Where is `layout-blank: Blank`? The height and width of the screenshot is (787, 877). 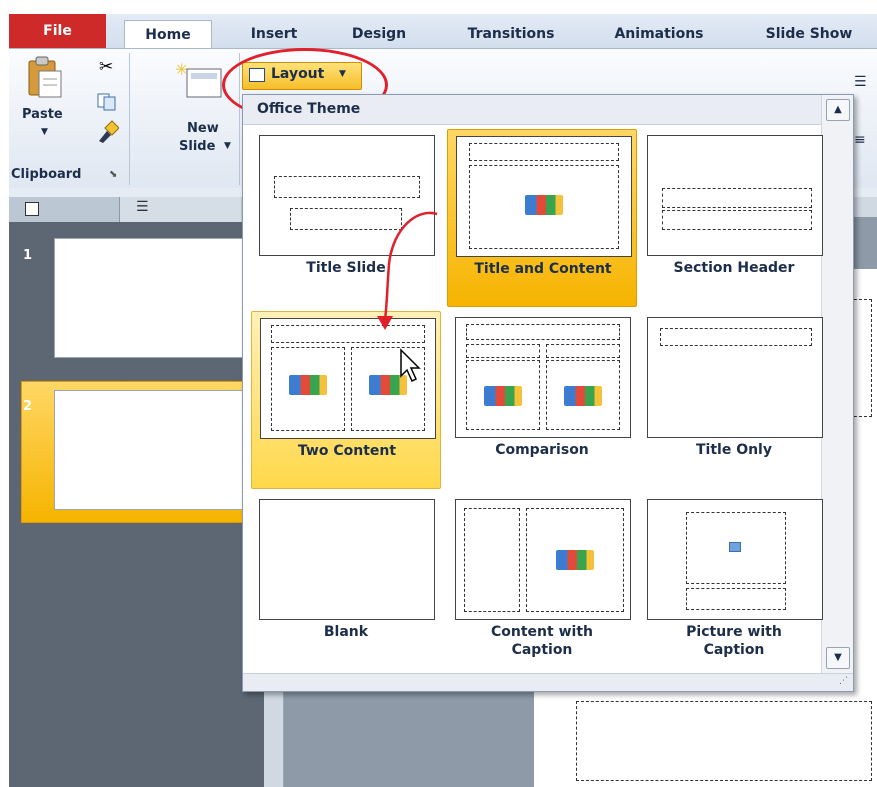 layout-blank: Blank is located at coordinates (346, 582).